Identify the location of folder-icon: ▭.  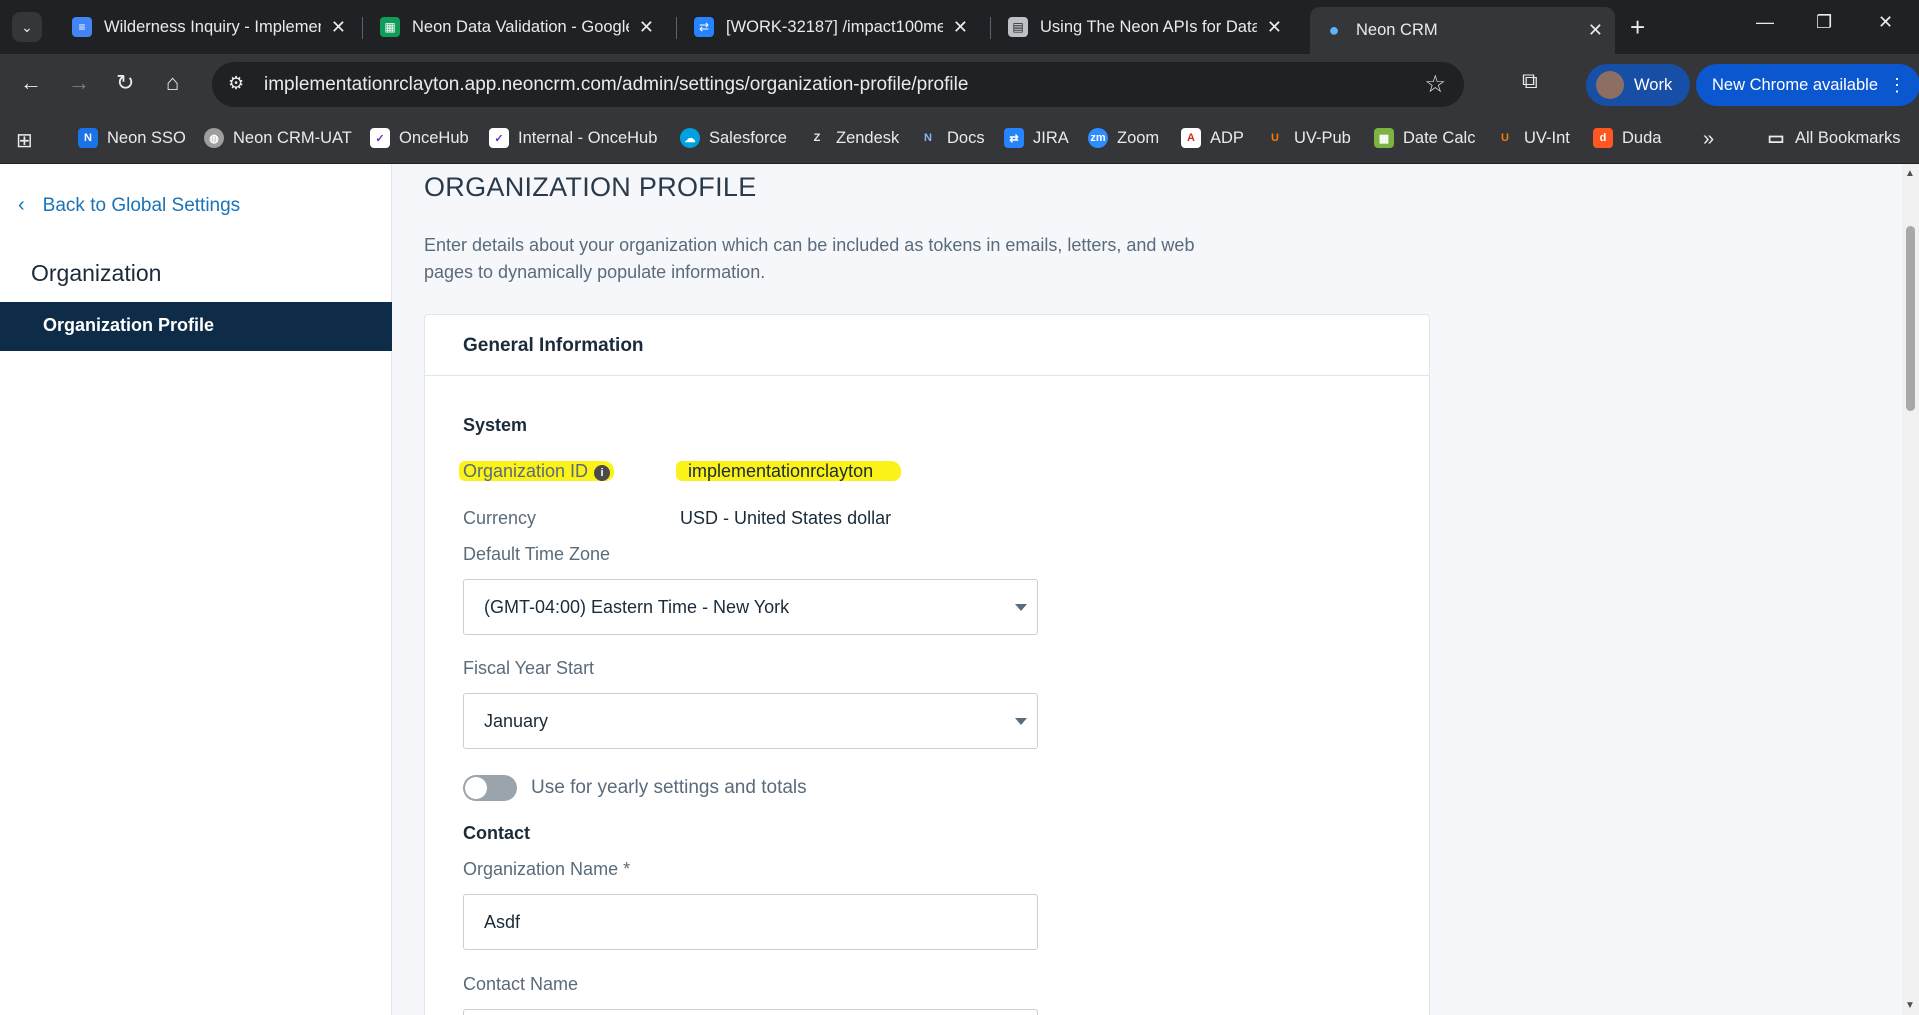
(1776, 137).